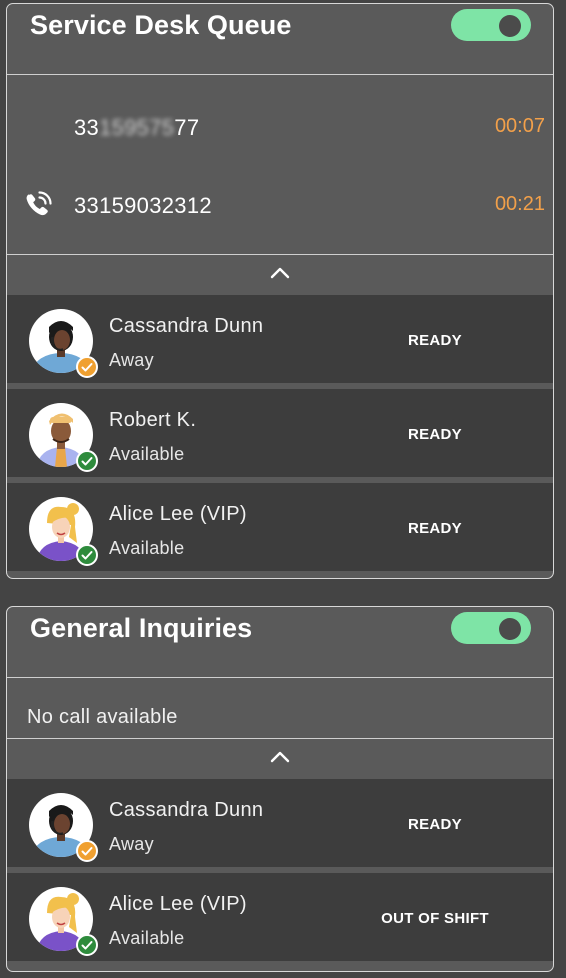  I want to click on agent-row: Robert K. Available READY, so click(280, 436).